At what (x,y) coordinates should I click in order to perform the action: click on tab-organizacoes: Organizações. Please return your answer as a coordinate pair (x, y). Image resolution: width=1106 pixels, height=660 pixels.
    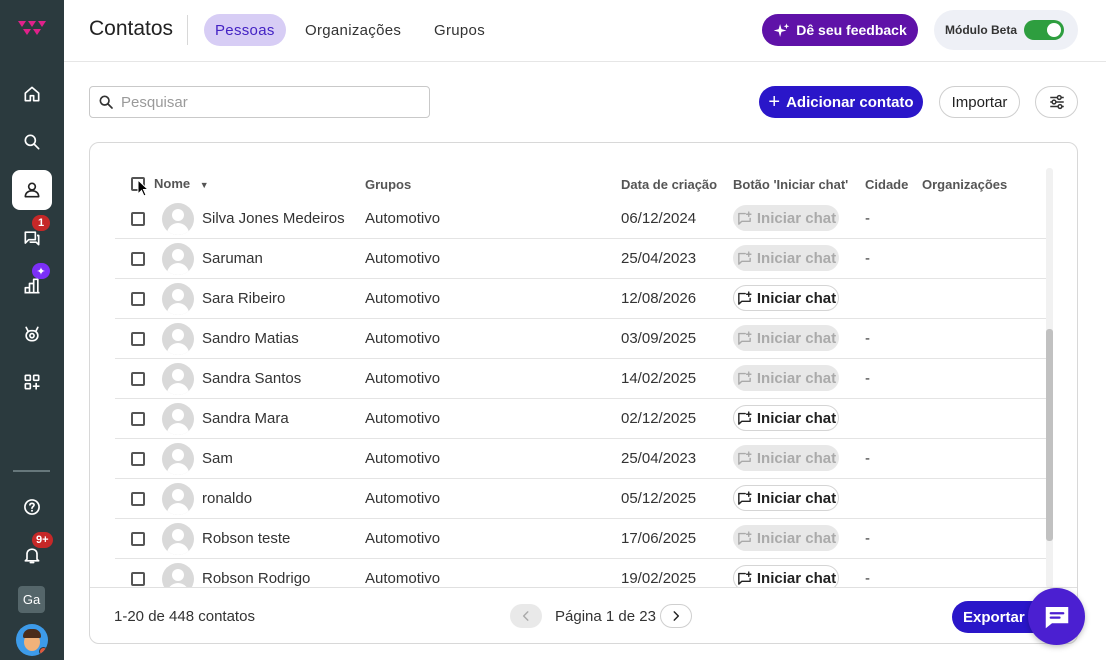
    Looking at the image, I should click on (353, 30).